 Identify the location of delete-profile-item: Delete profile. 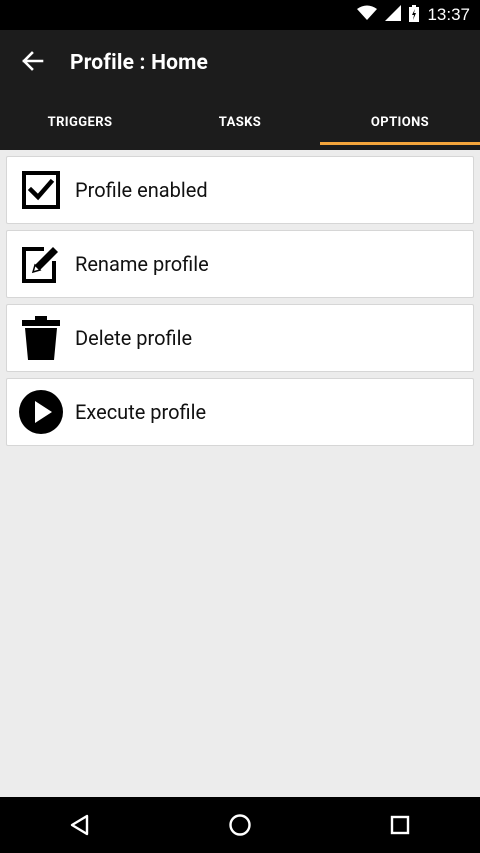
(240, 338).